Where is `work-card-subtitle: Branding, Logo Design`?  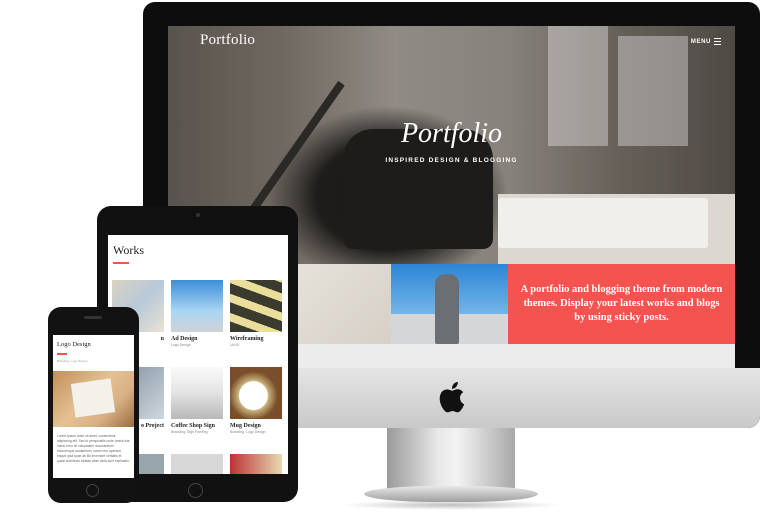
work-card-subtitle: Branding, Logo Design is located at coordinates (248, 432).